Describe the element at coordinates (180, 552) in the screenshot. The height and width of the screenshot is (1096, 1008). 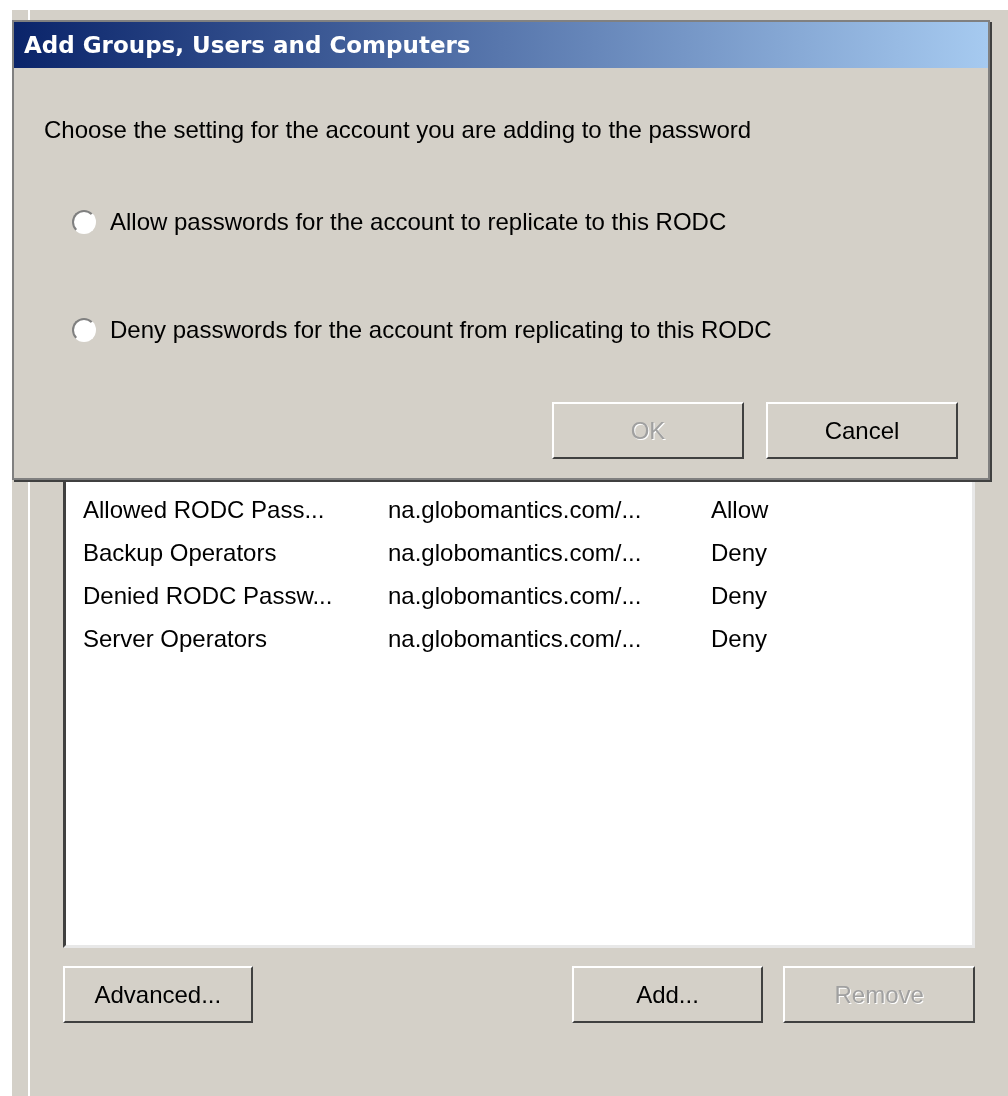
I see `table-cell-text: Backup Operators` at that location.